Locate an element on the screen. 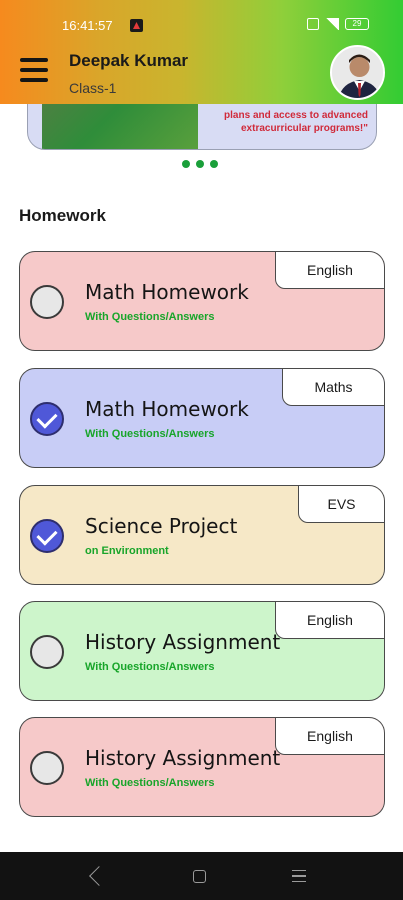 The width and height of the screenshot is (403, 900). notification-app-icon is located at coordinates (136, 25).